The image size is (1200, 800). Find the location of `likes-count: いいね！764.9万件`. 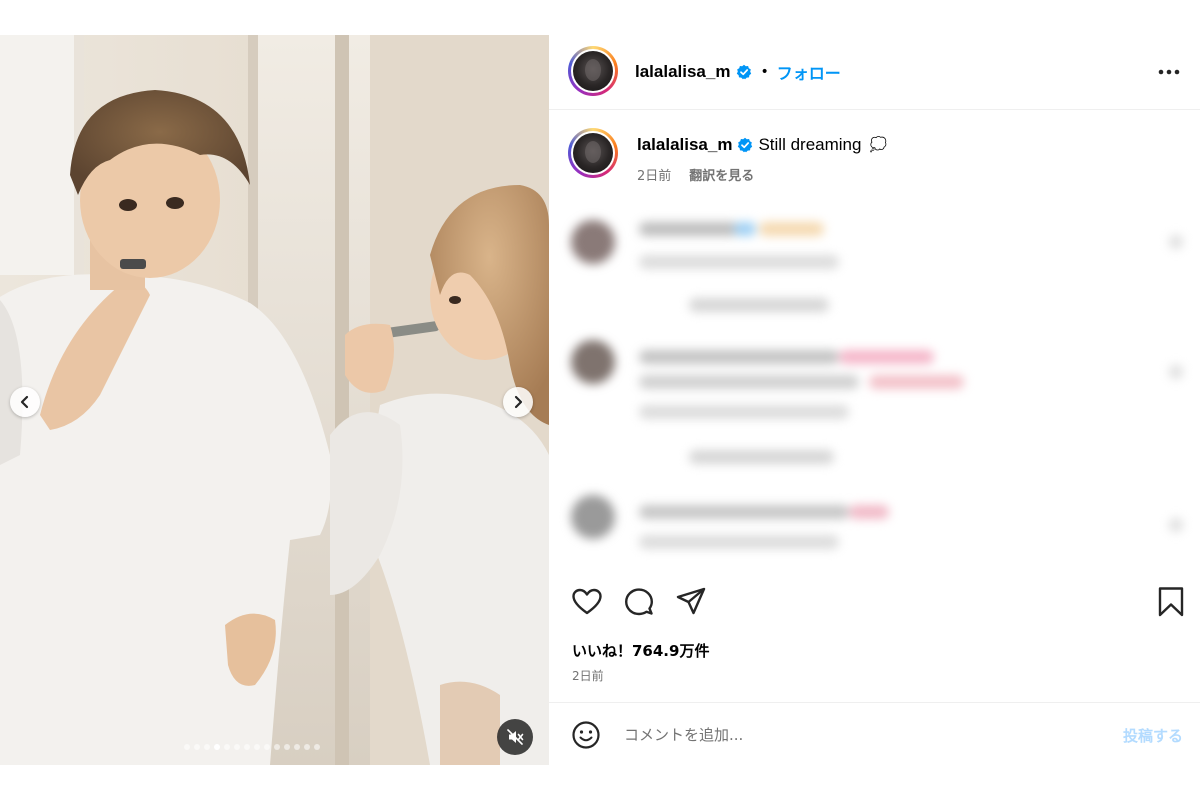

likes-count: いいね！764.9万件 is located at coordinates (640, 650).